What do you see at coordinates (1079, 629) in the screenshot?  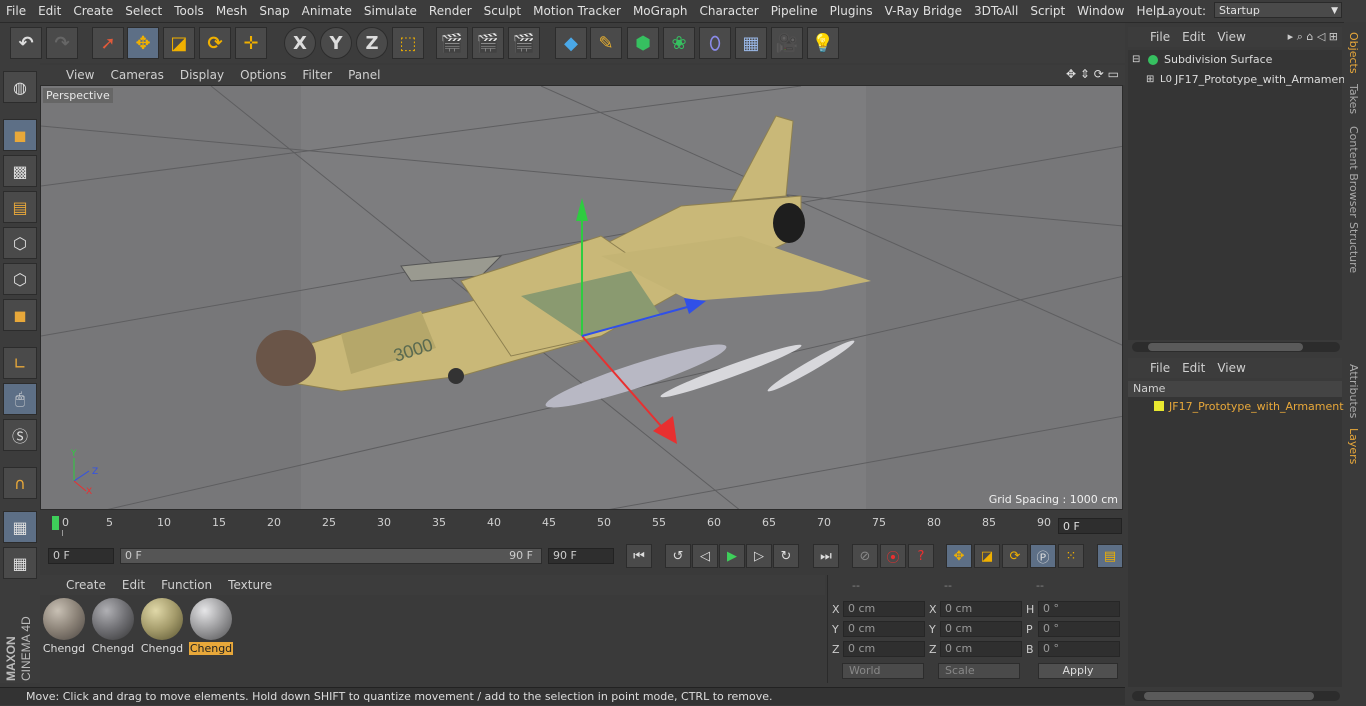 I see `rotation-p-field: 0 °` at bounding box center [1079, 629].